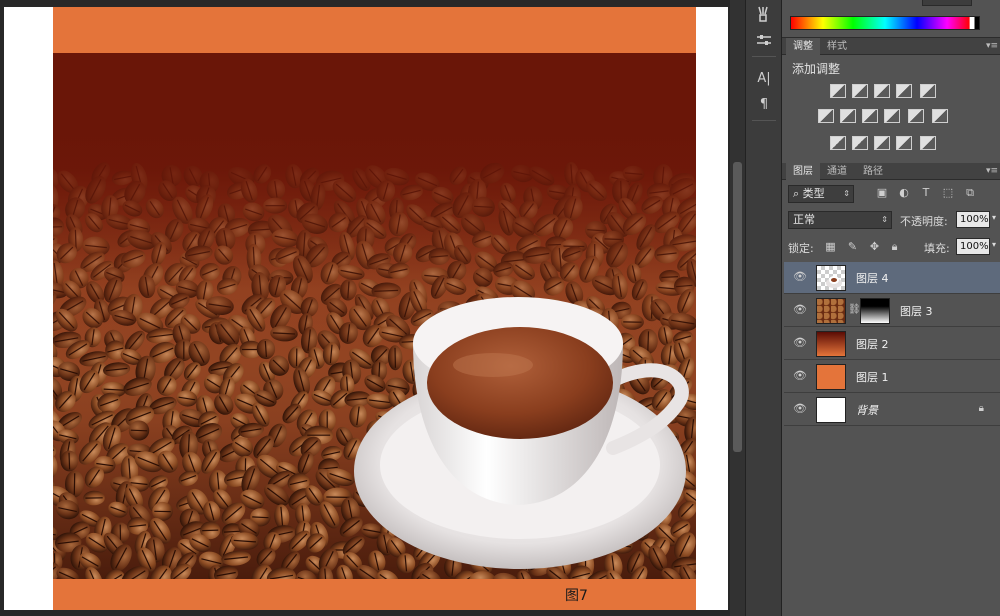 This screenshot has height=616, width=1000. Describe the element at coordinates (892, 410) in the screenshot. I see `layer-row-background: 👁︎ 背景 🔒︎` at that location.